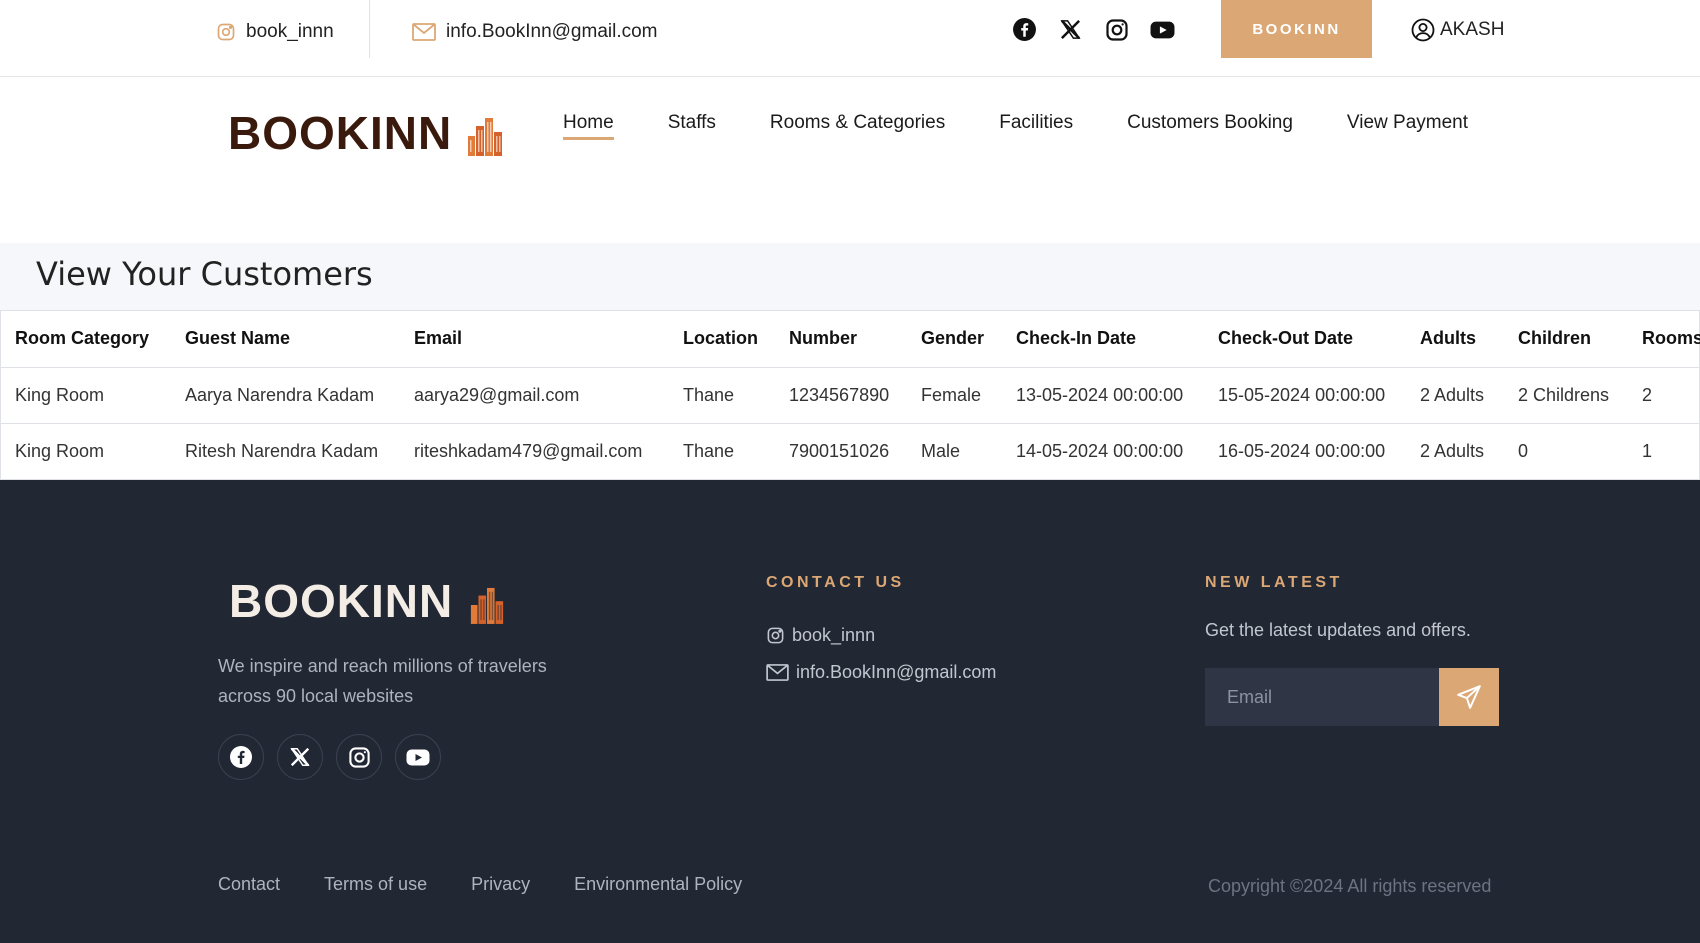 The width and height of the screenshot is (1700, 943). I want to click on nav-rooms-categories: Rooms & Categories, so click(857, 126).